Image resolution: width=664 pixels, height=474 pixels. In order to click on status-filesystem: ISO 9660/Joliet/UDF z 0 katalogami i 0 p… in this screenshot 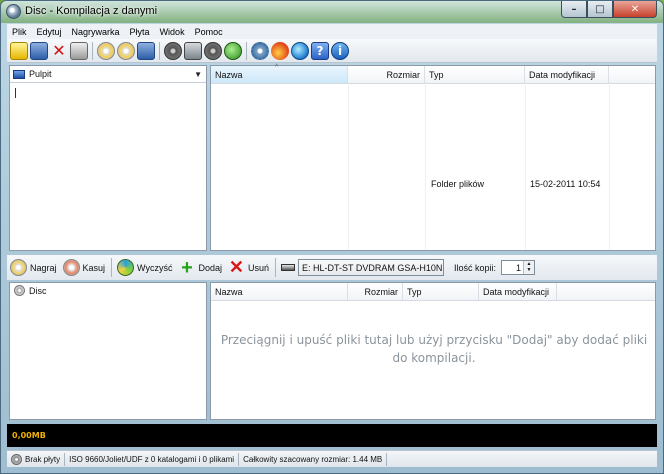, I will do `click(152, 459)`.